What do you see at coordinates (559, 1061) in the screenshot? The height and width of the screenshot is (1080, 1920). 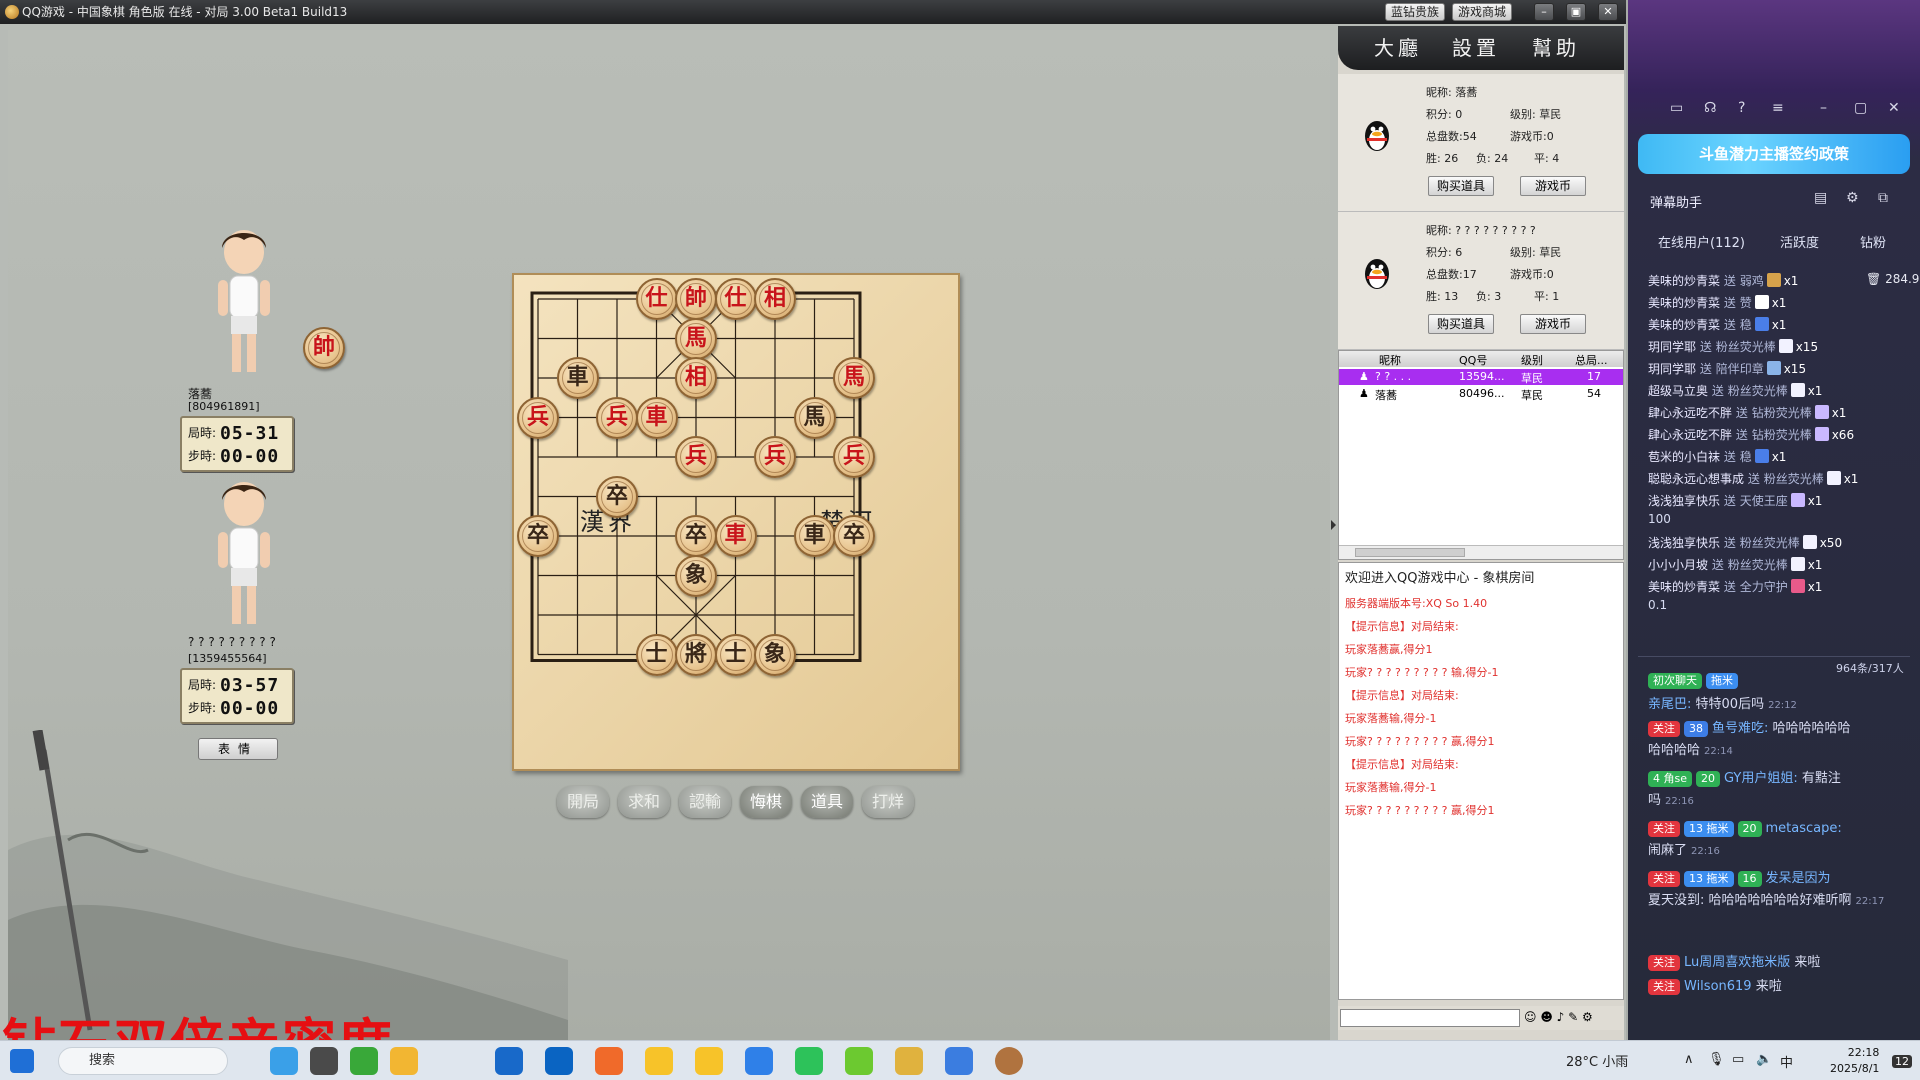 I see `outlook-icon` at bounding box center [559, 1061].